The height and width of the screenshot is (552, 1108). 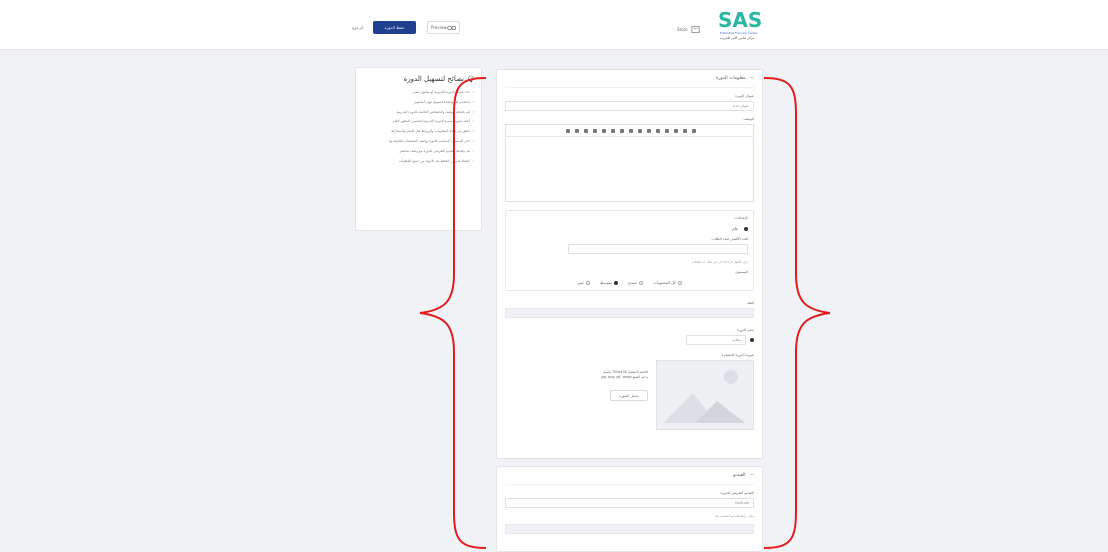 I want to click on description-label: الوصف, so click(x=748, y=119).